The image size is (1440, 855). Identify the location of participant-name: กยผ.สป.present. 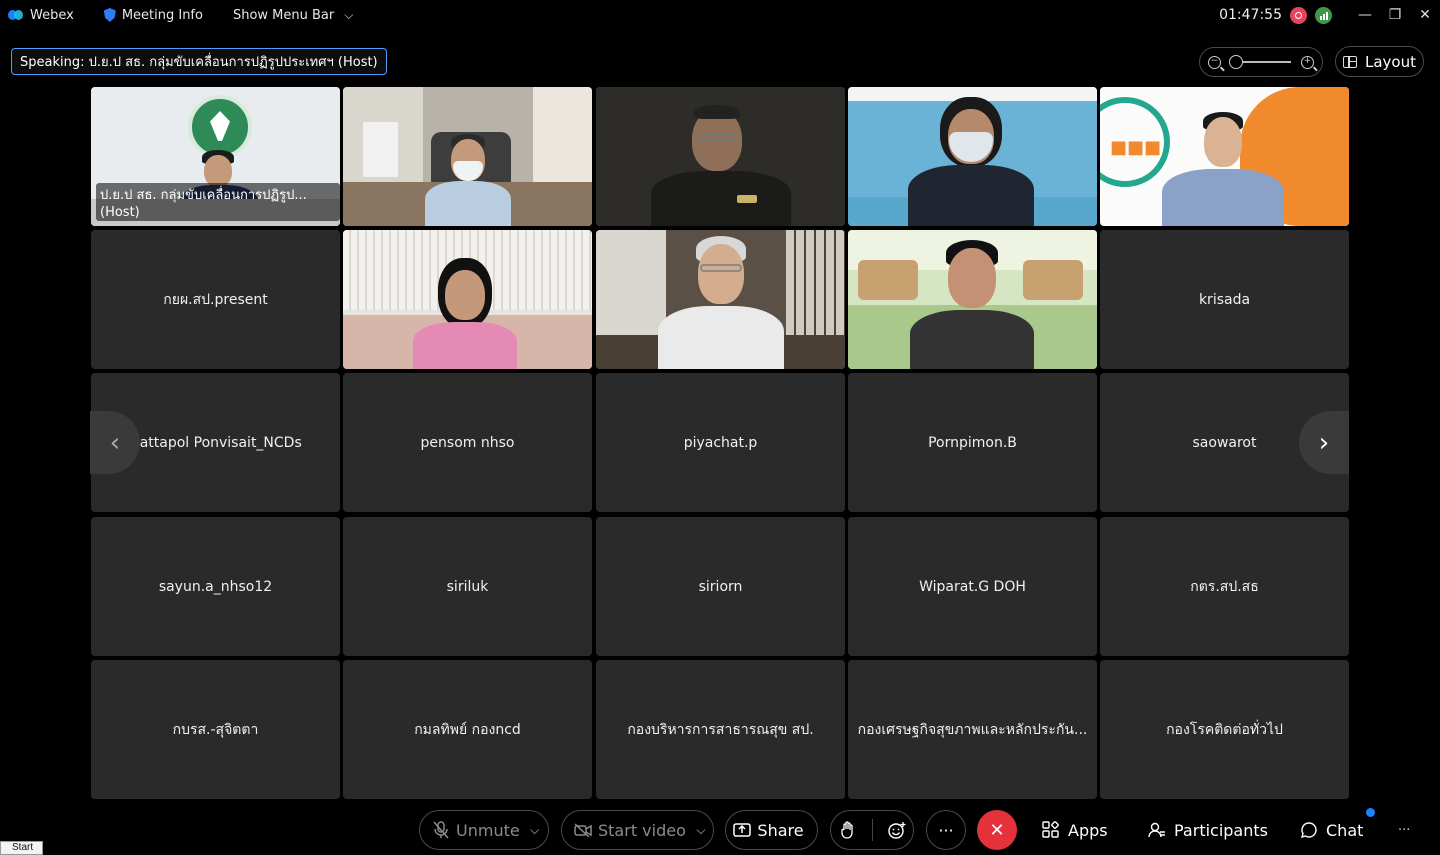
(215, 299).